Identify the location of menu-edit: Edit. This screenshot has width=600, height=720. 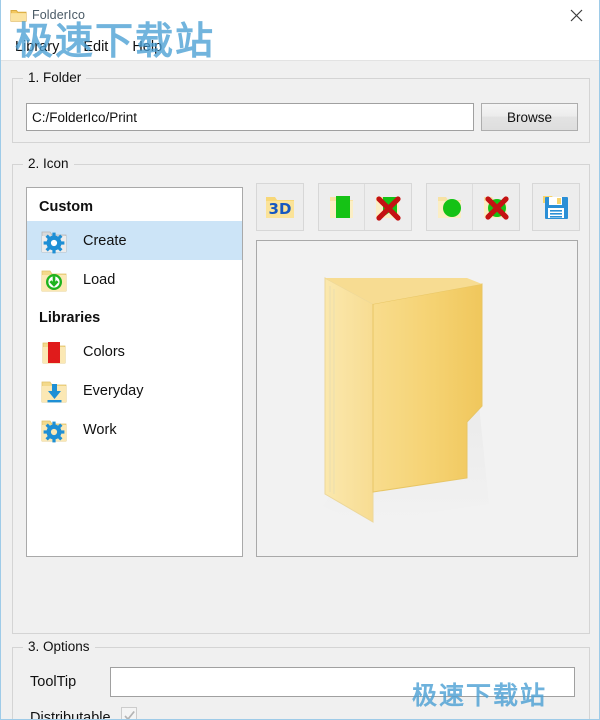
(95, 47).